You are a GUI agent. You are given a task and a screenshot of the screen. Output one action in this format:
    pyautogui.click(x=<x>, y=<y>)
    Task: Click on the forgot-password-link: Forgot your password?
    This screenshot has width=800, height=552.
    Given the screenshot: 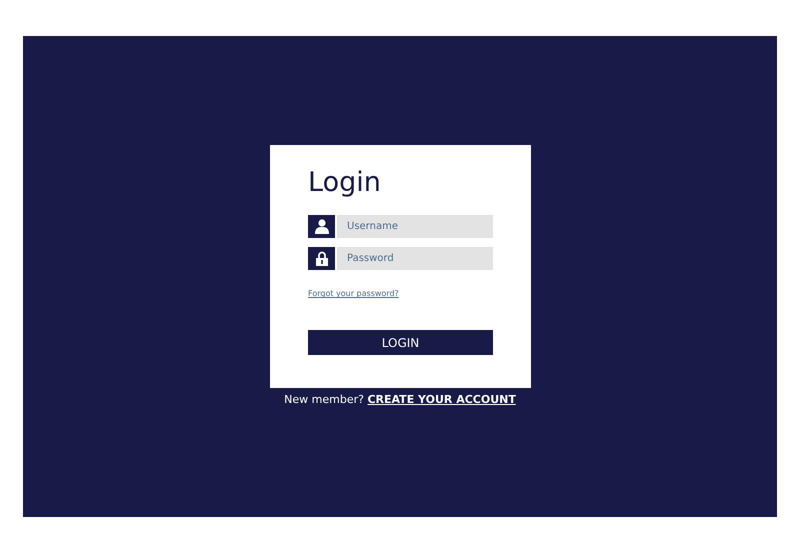 What is the action you would take?
    pyautogui.click(x=353, y=294)
    